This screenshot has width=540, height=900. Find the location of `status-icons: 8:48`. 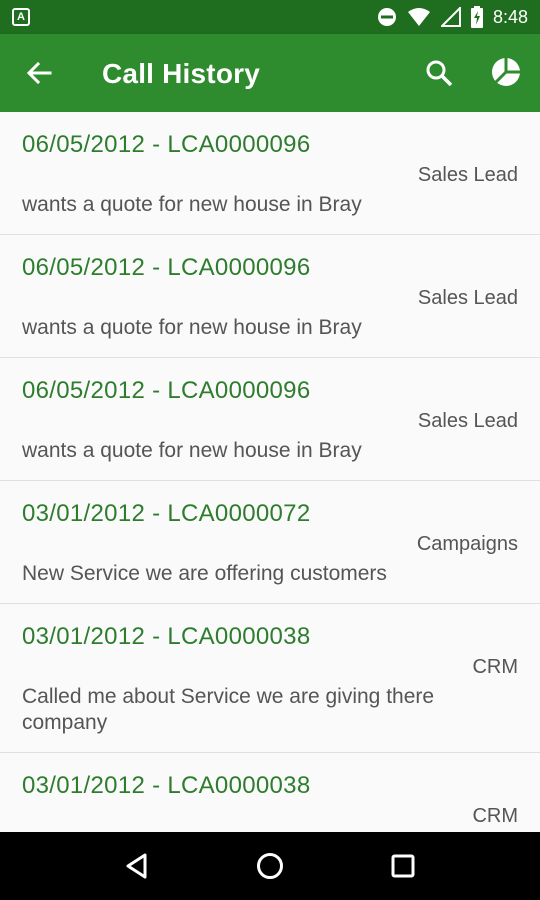

status-icons: 8:48 is located at coordinates (452, 17).